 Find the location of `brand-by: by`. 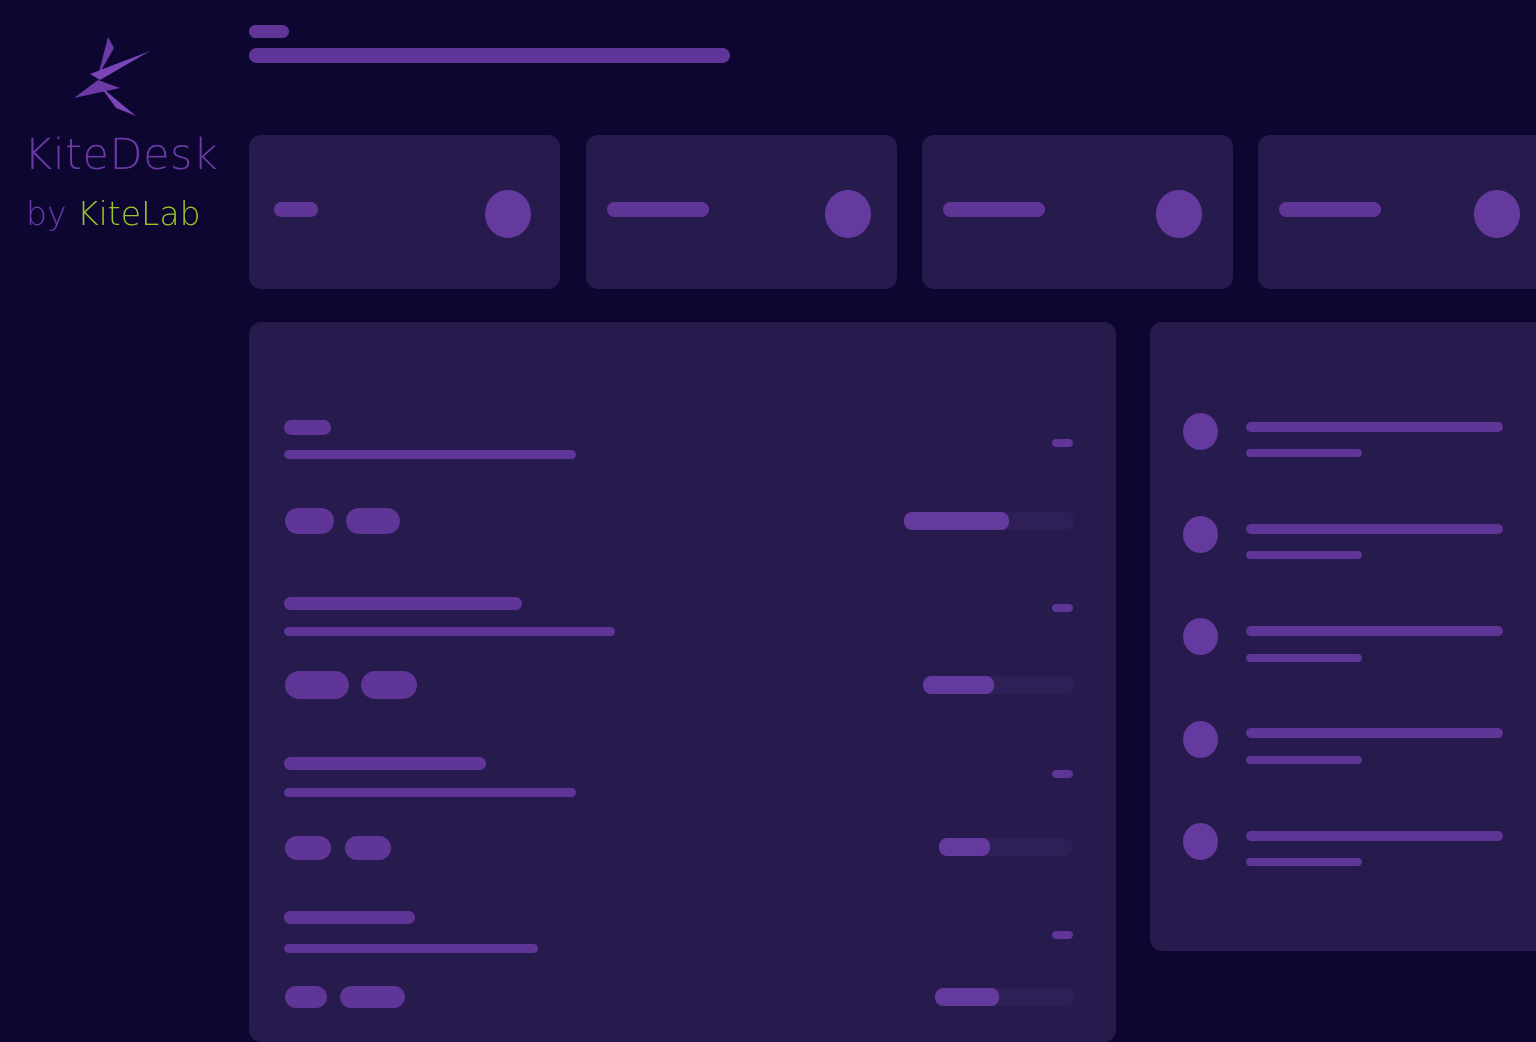

brand-by: by is located at coordinates (46, 213).